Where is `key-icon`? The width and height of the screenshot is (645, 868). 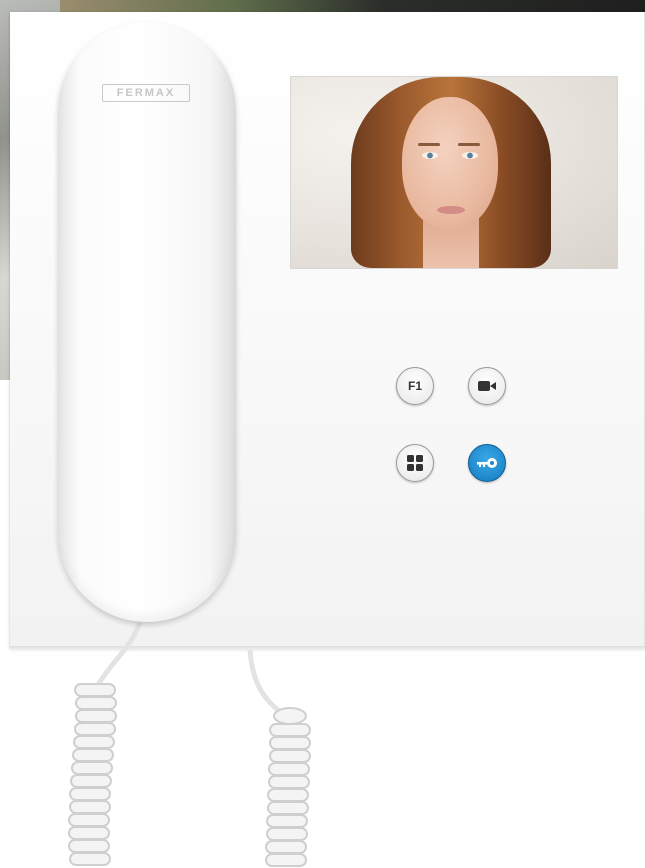
key-icon is located at coordinates (487, 463).